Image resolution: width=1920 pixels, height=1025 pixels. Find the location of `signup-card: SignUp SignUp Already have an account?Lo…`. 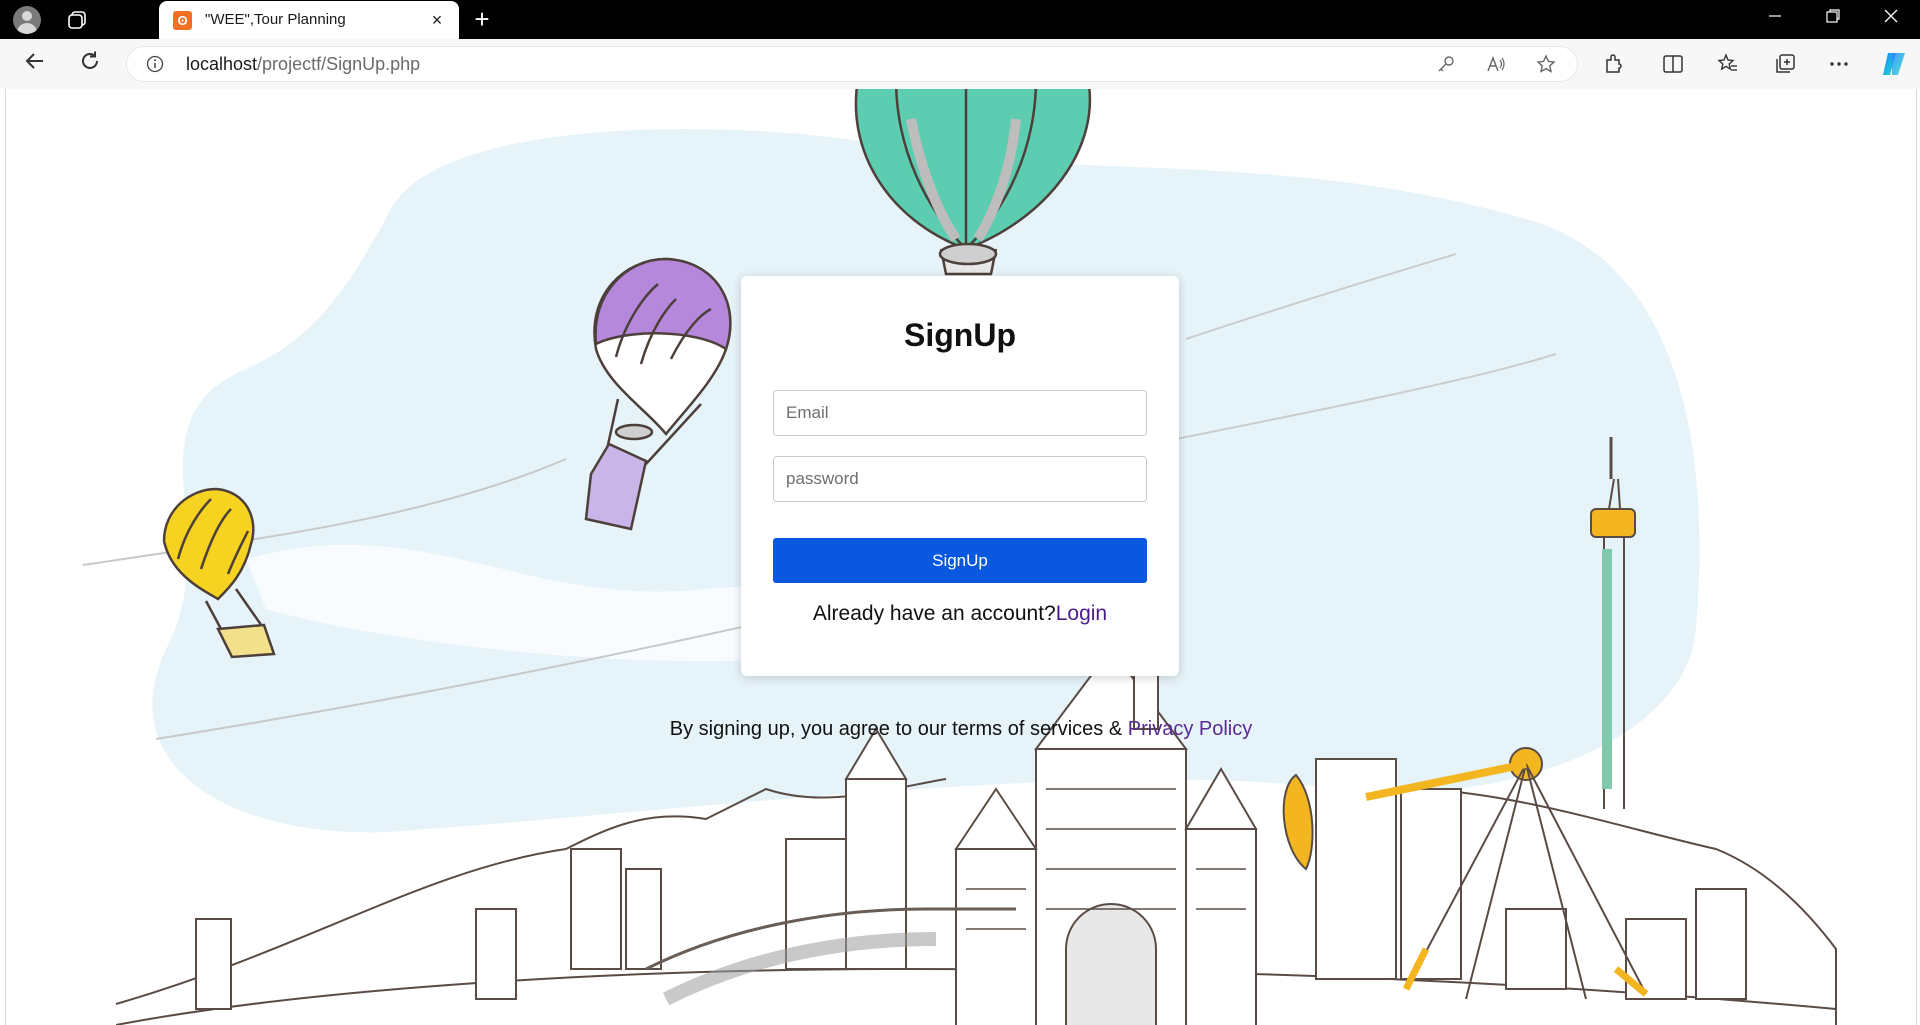

signup-card: SignUp SignUp Already have an account?Lo… is located at coordinates (960, 476).